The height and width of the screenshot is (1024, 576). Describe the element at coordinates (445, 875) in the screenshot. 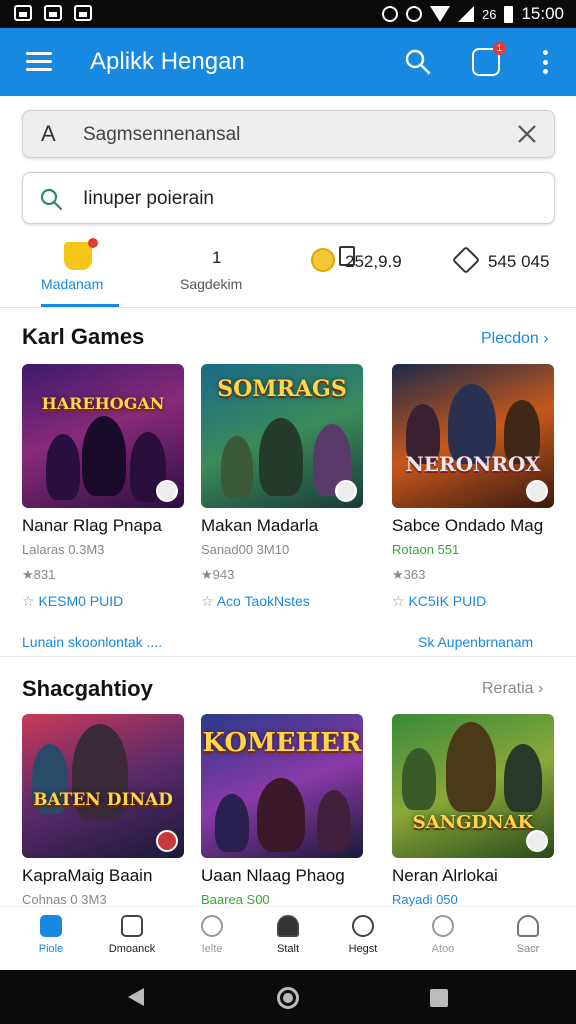

I see `game-title: Neran Alrlokai` at that location.